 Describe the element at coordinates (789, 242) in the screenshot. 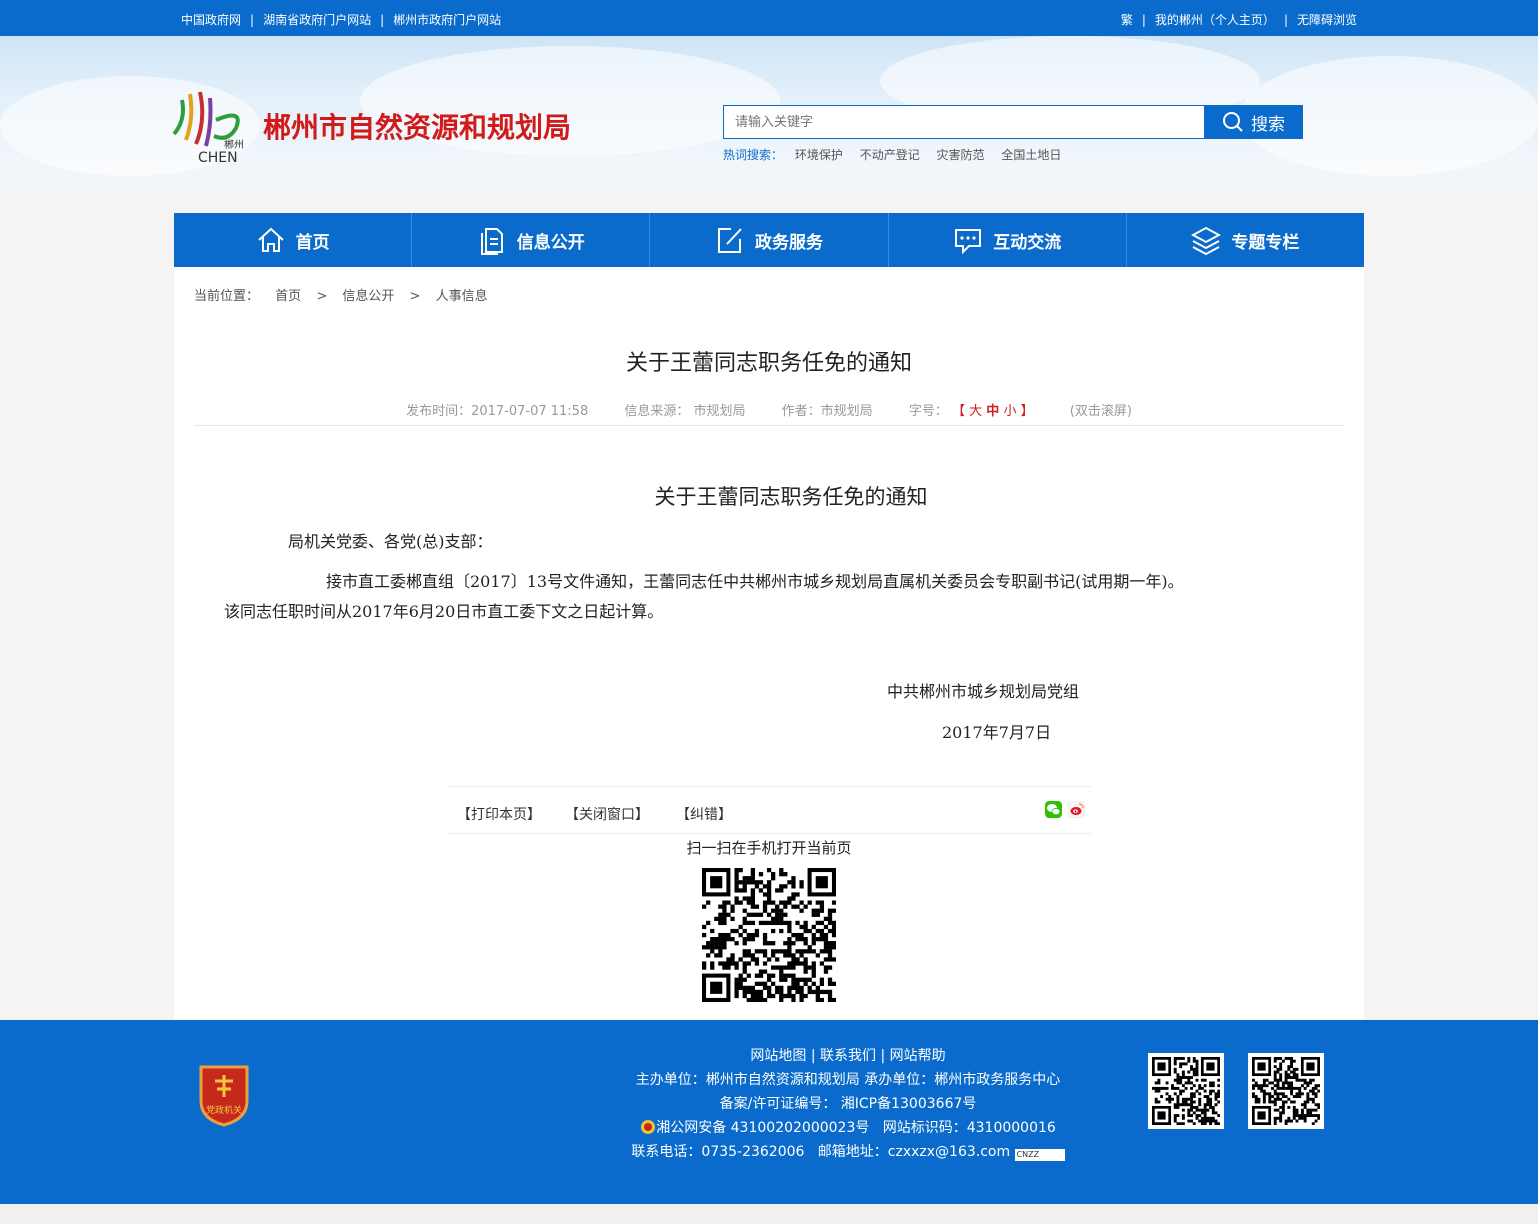

I see `nav-gov-service-label: 政务服务` at that location.